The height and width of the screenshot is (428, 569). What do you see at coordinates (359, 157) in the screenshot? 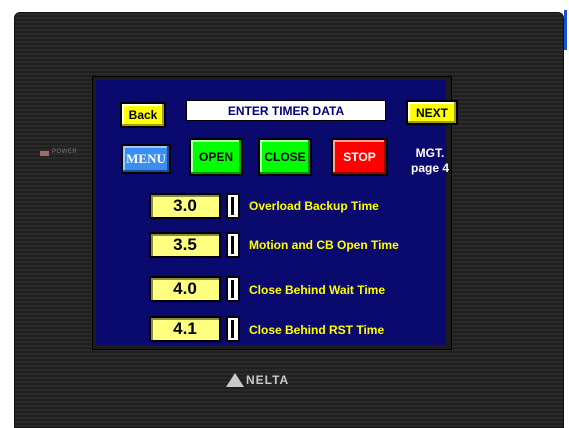
I see `stop-button: STOP` at bounding box center [359, 157].